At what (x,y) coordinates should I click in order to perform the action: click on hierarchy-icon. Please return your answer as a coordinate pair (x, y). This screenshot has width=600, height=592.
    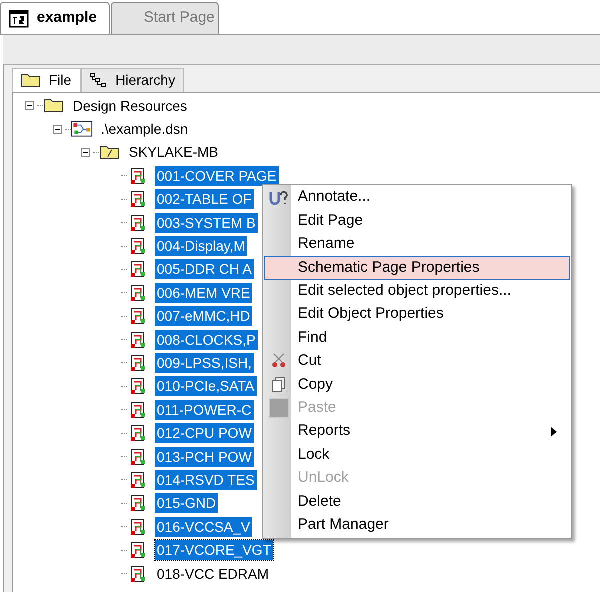
    Looking at the image, I should click on (99, 80).